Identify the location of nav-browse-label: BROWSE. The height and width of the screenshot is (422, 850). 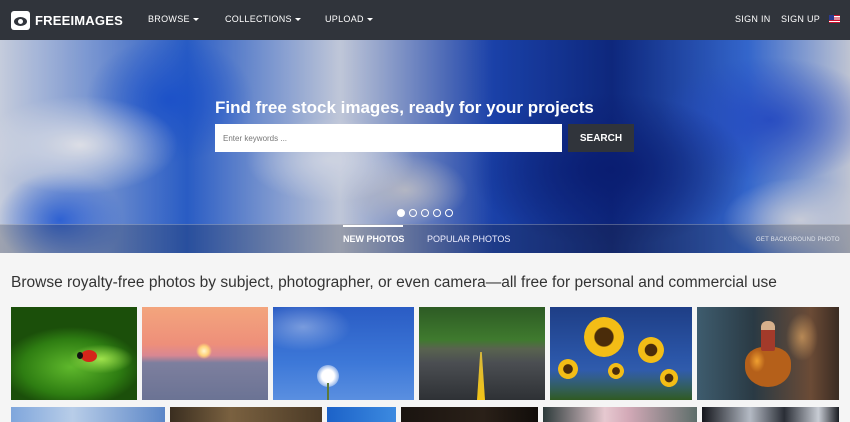
(169, 19).